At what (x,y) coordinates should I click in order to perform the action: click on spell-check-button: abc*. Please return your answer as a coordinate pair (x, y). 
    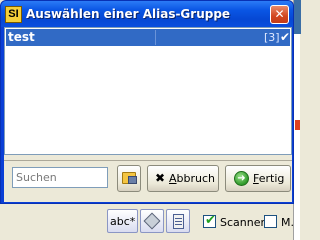
    Looking at the image, I should click on (122, 221).